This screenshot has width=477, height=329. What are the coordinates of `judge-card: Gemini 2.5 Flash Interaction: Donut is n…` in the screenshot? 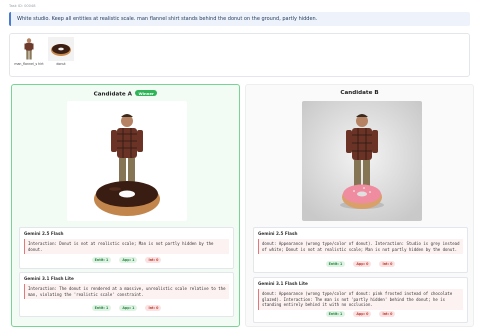 It's located at (126, 248).